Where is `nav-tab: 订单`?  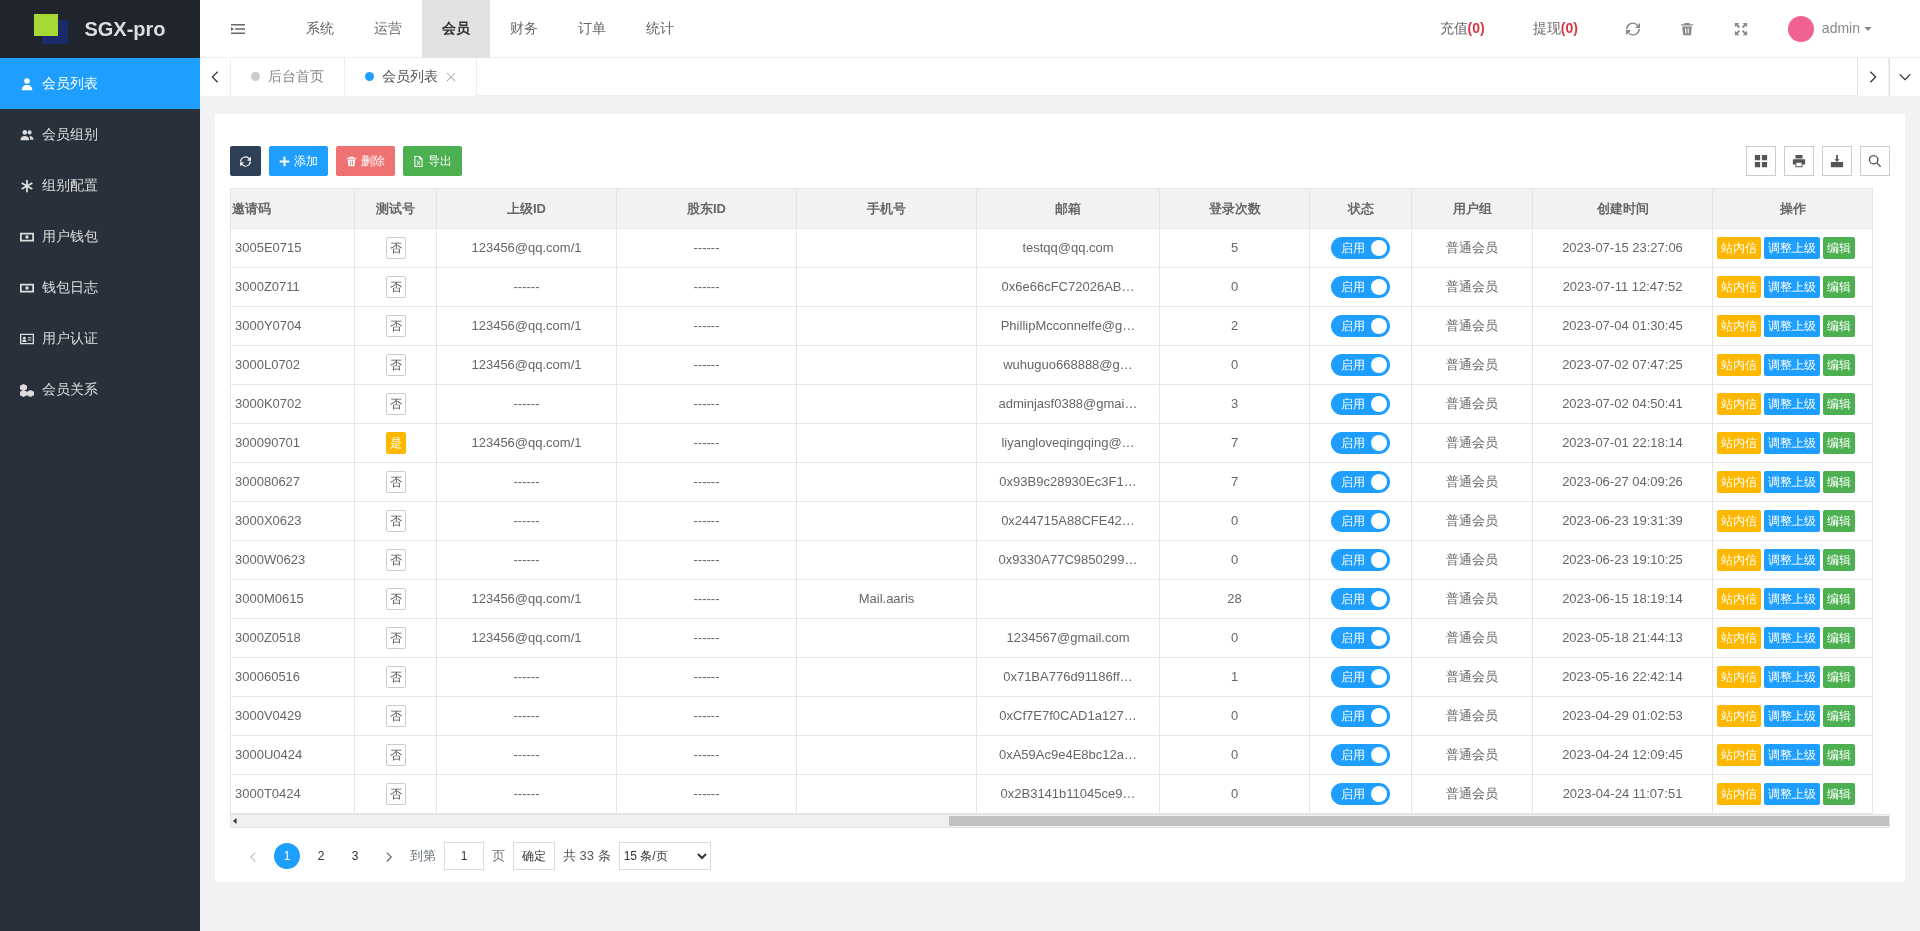
nav-tab: 订单 is located at coordinates (592, 29).